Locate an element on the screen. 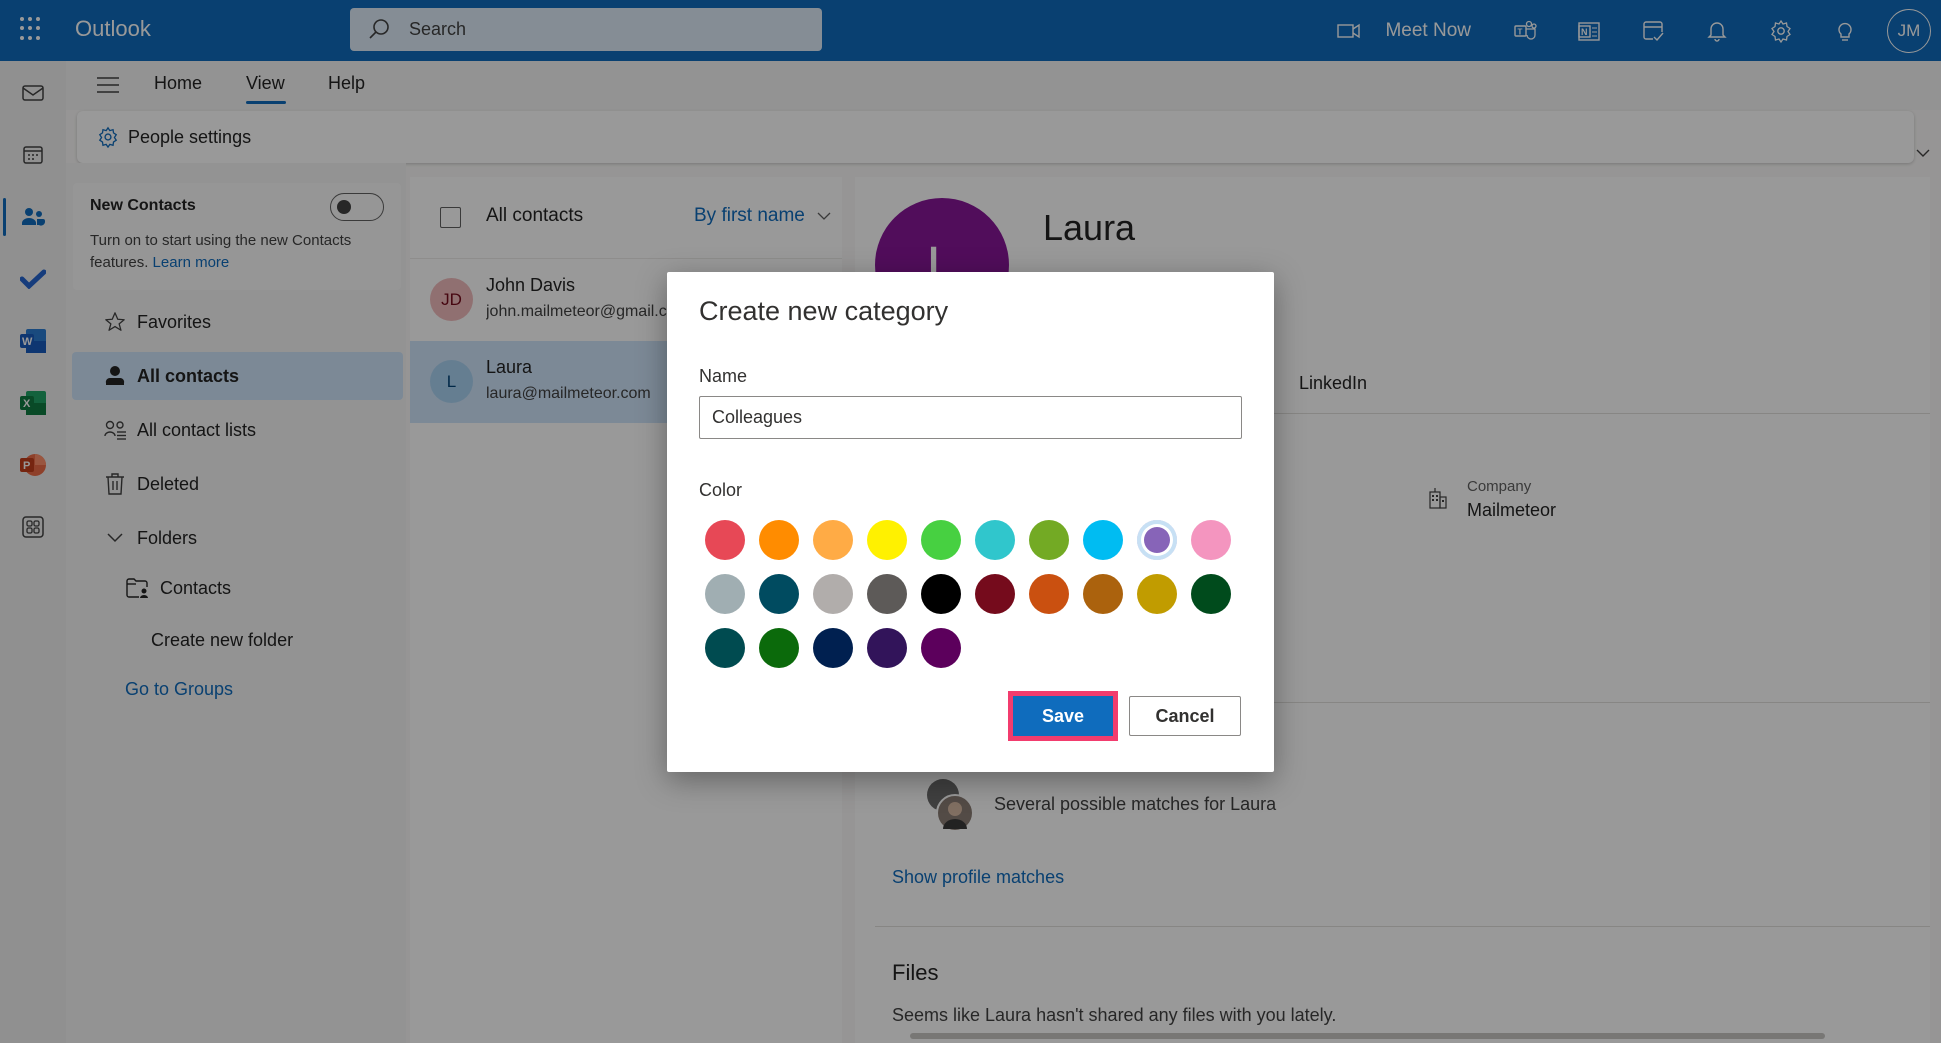 The width and height of the screenshot is (1941, 1043). dialog-title: Create new category is located at coordinates (824, 311).